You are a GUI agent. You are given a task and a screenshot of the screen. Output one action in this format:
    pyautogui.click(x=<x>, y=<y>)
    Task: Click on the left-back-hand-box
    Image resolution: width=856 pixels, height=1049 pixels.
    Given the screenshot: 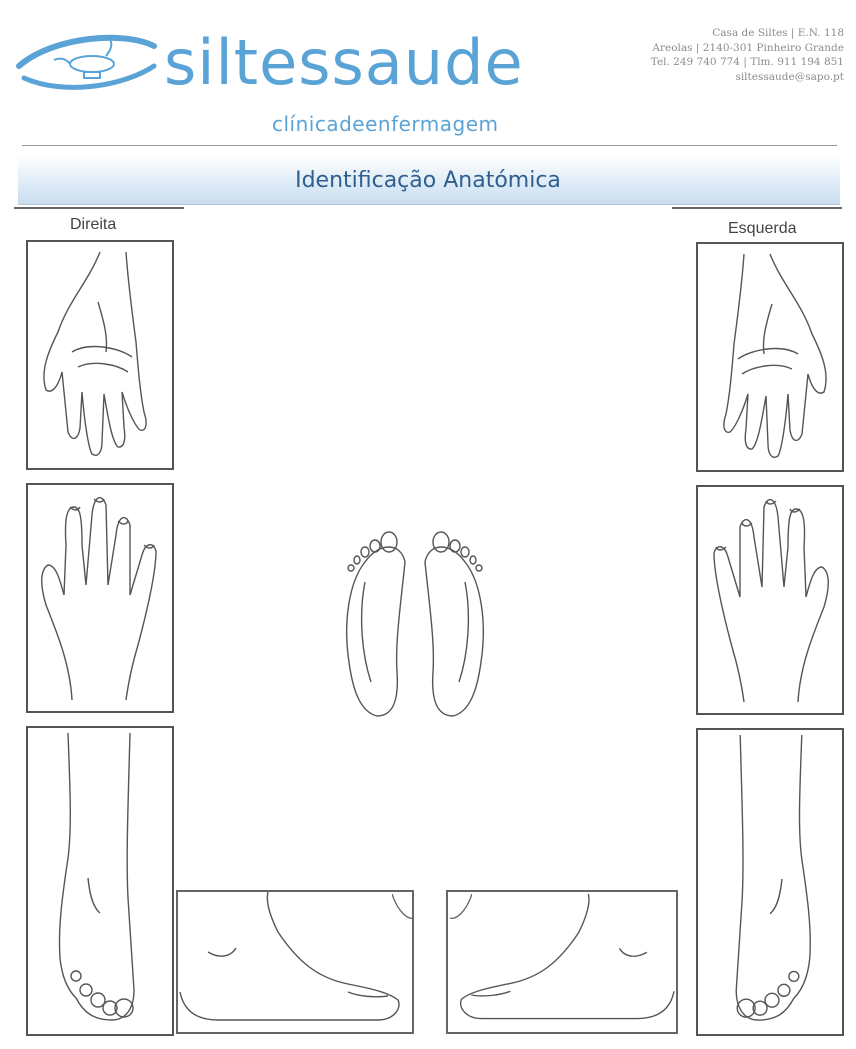 What is the action you would take?
    pyautogui.click(x=770, y=600)
    